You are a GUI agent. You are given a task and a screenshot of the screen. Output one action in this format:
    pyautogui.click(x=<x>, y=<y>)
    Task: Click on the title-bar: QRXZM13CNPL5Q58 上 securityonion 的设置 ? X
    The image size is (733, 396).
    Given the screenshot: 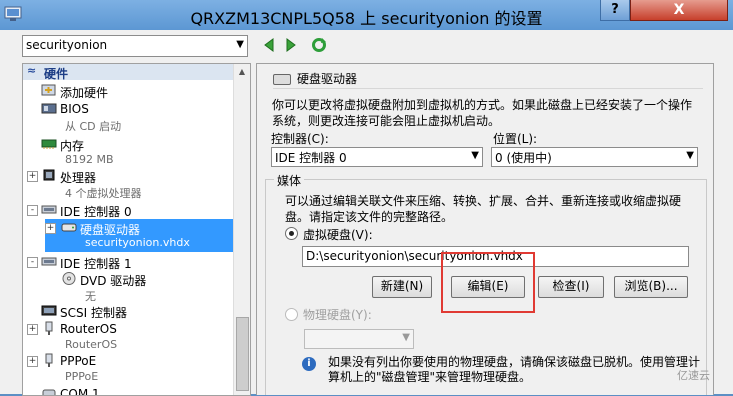 What is the action you would take?
    pyautogui.click(x=366, y=15)
    